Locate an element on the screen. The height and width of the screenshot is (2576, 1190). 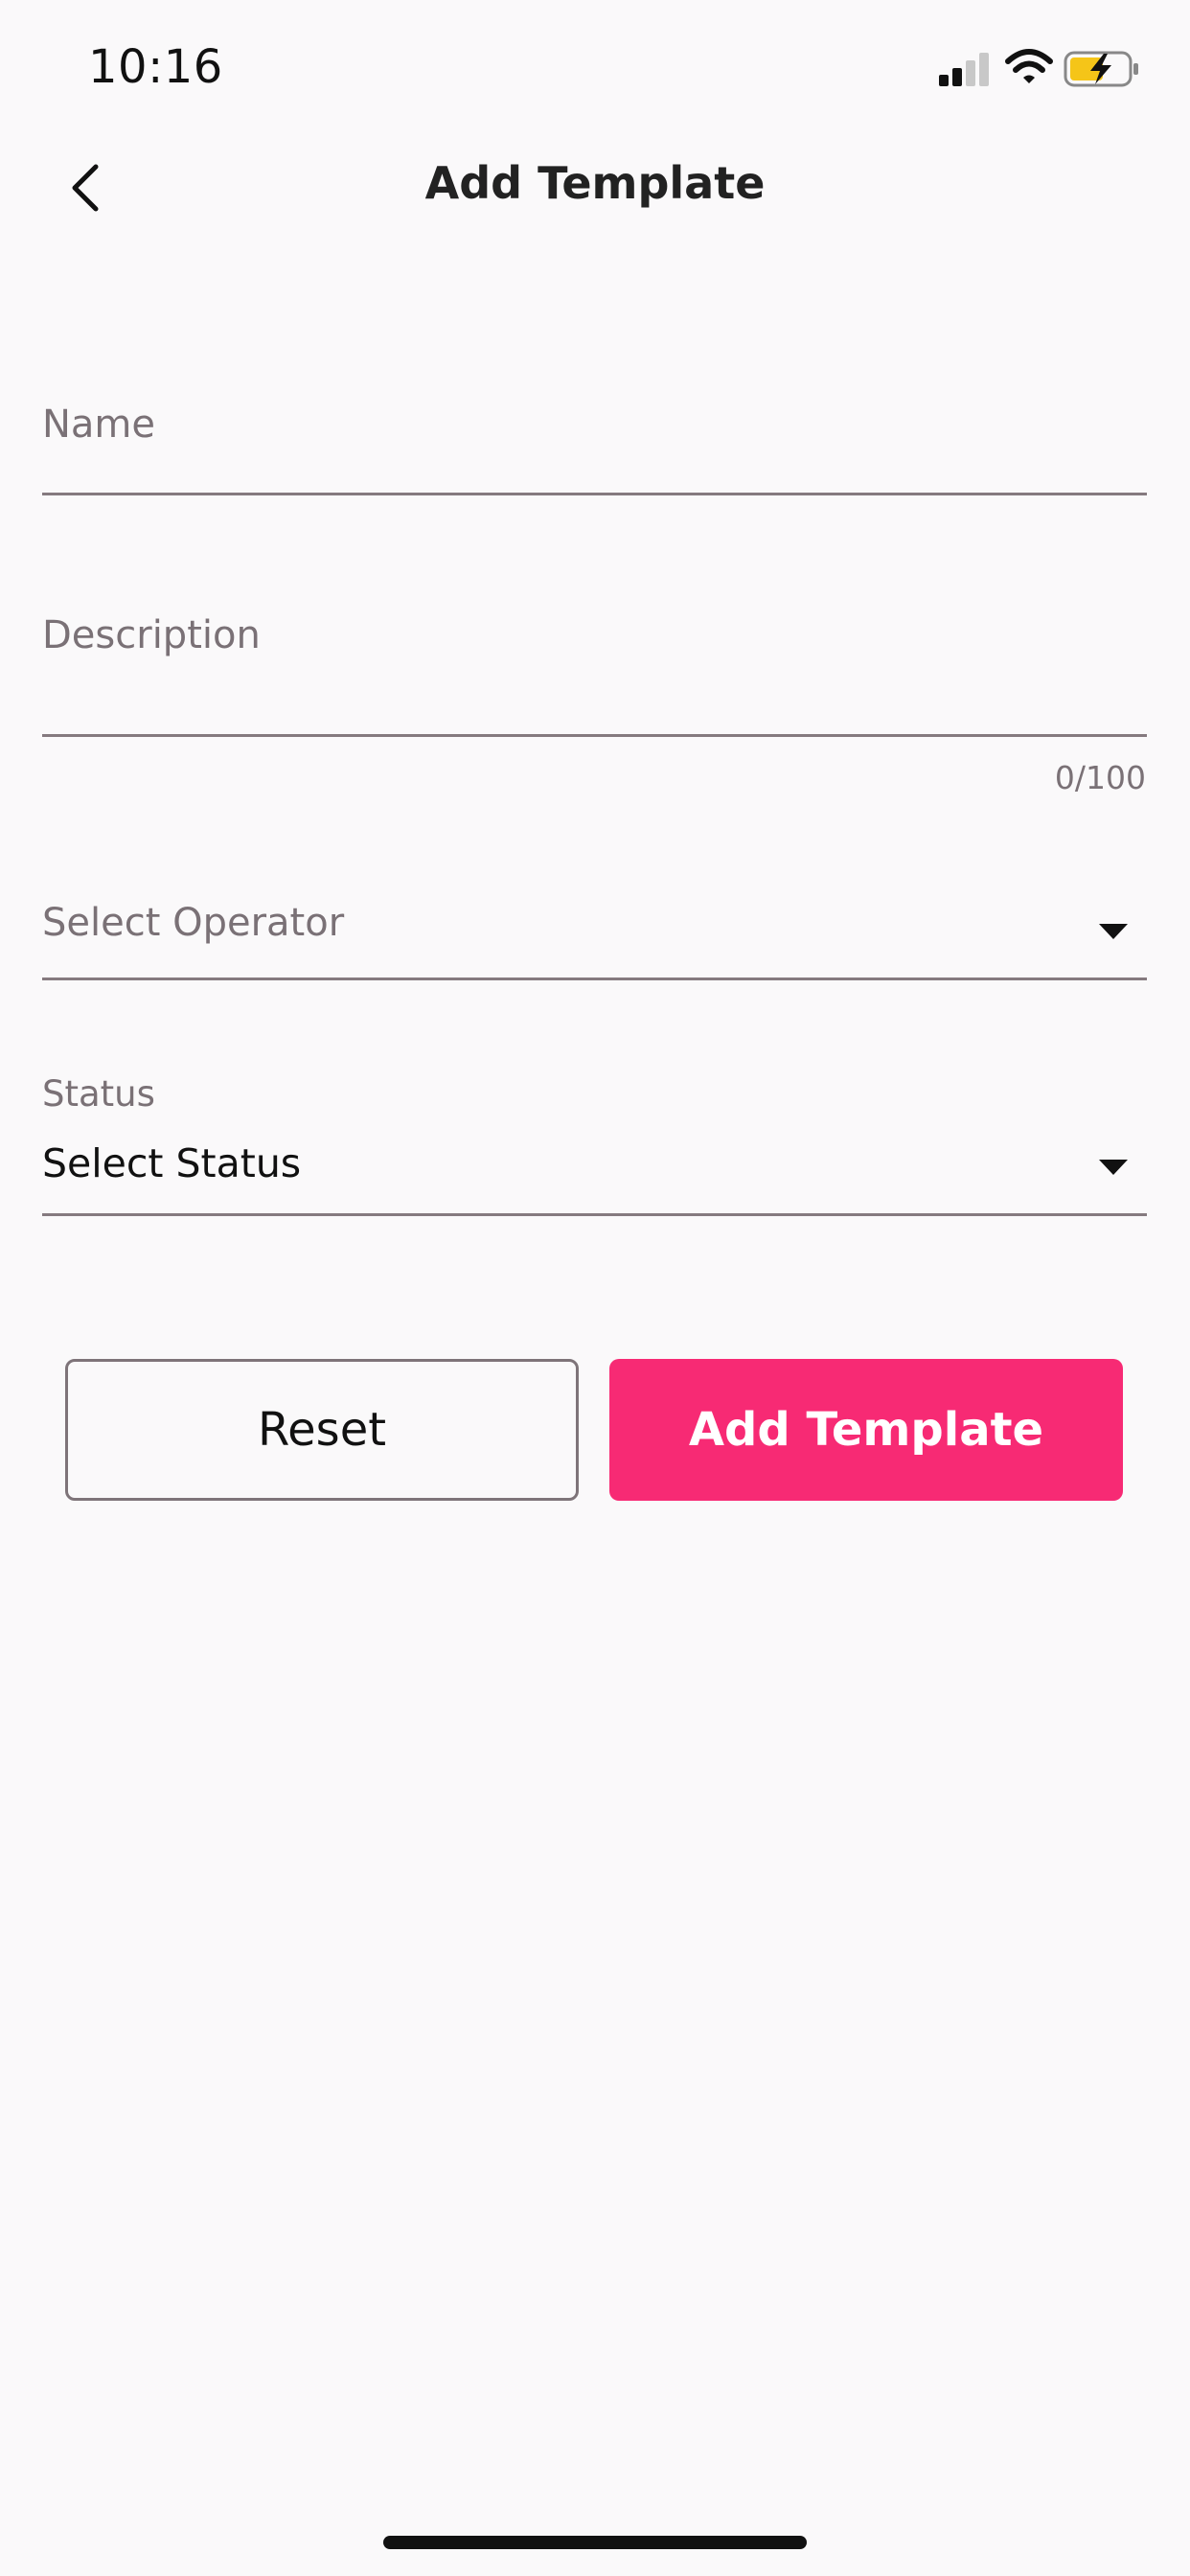
status-value: Select Status is located at coordinates (172, 1163).